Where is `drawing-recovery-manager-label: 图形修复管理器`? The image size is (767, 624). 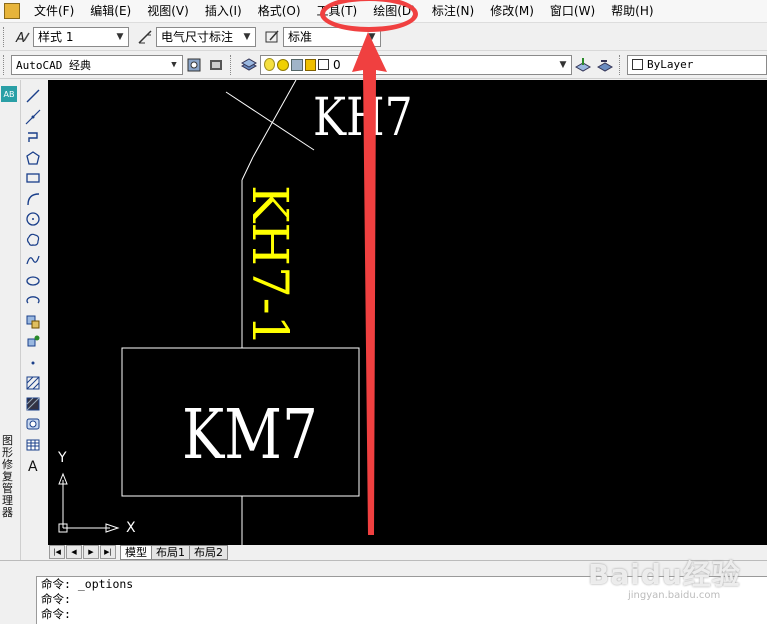 drawing-recovery-manager-label: 图形修复管理器 is located at coordinates (9, 477).